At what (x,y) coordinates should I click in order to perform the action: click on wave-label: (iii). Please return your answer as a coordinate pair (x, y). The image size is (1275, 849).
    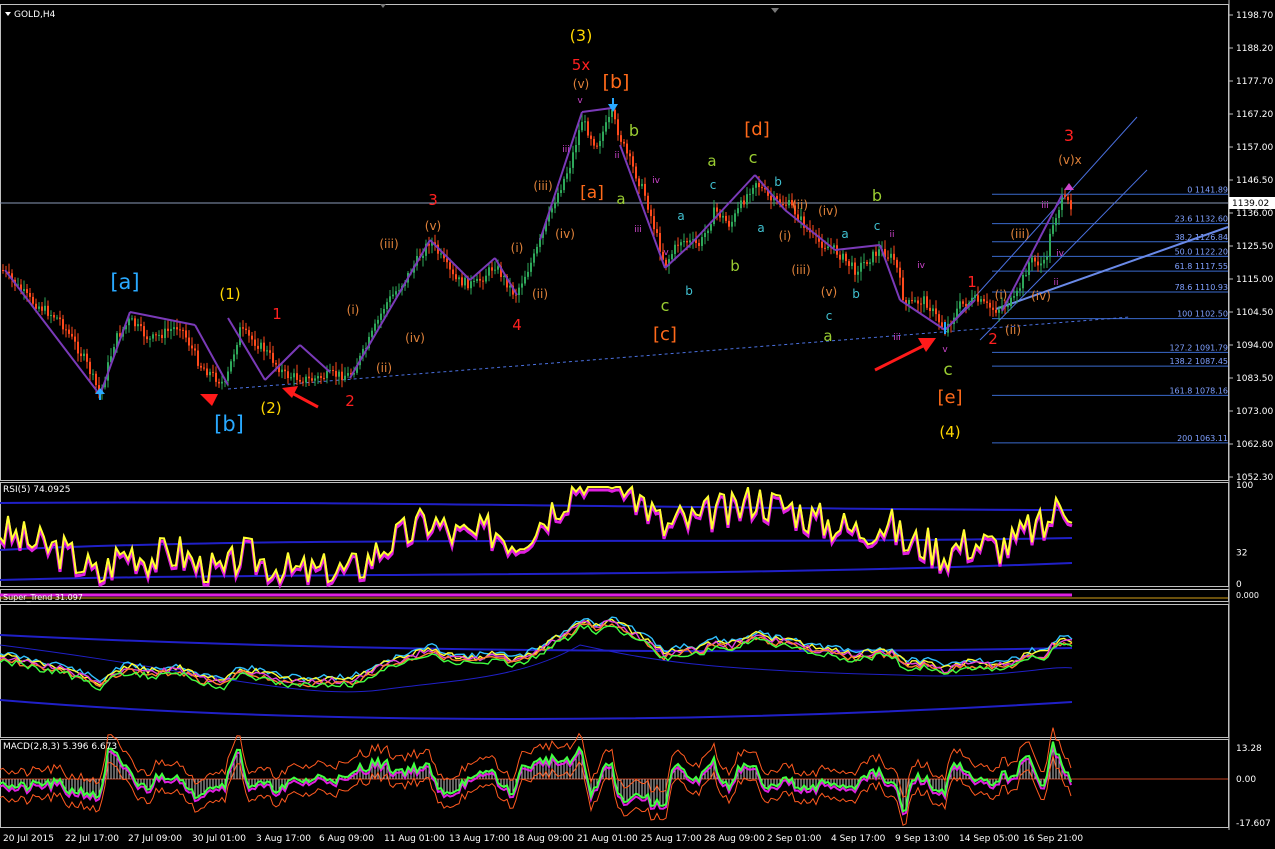
    Looking at the image, I should click on (1019, 234).